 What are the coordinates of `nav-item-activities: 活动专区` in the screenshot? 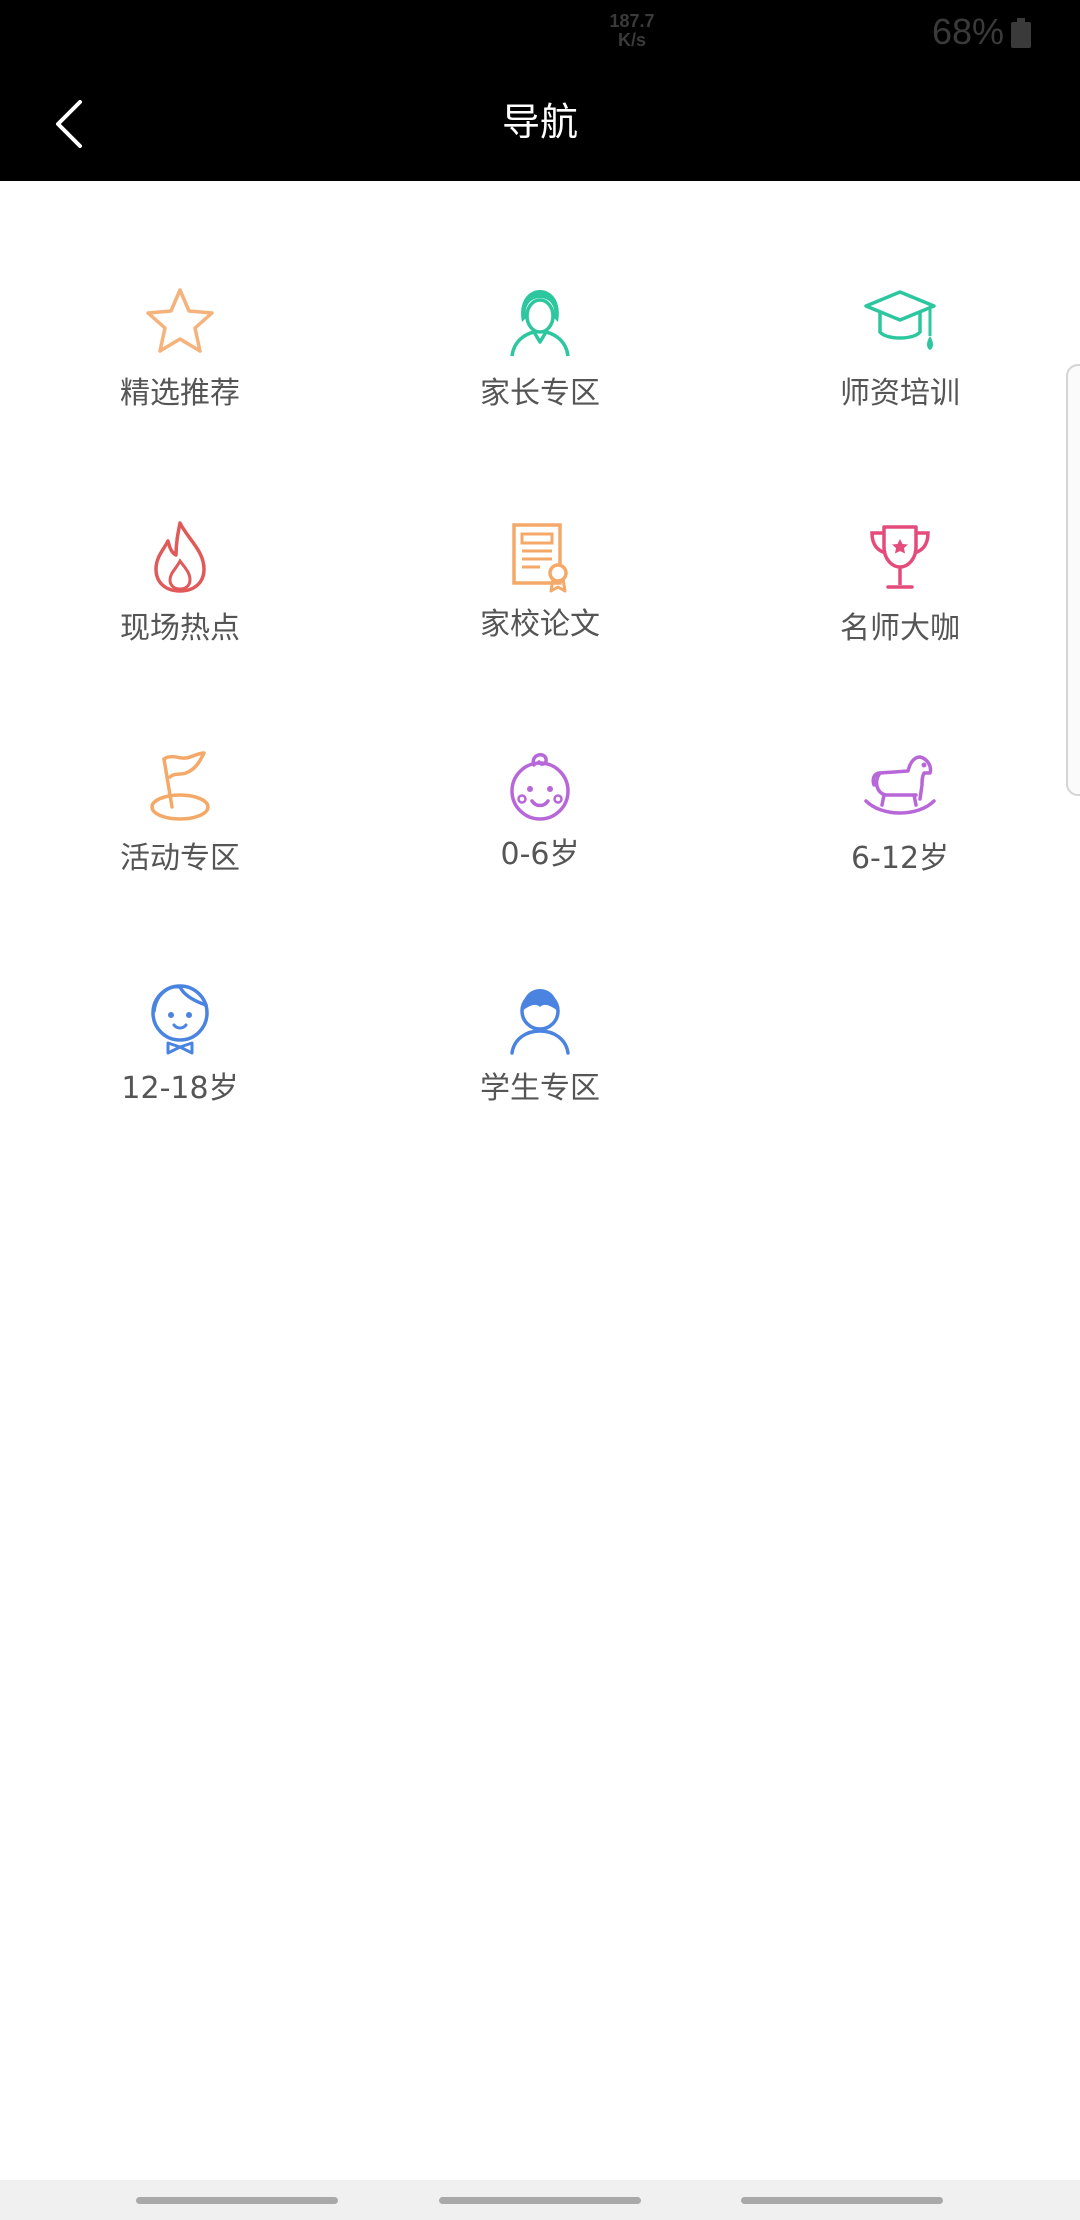 It's located at (180, 837).